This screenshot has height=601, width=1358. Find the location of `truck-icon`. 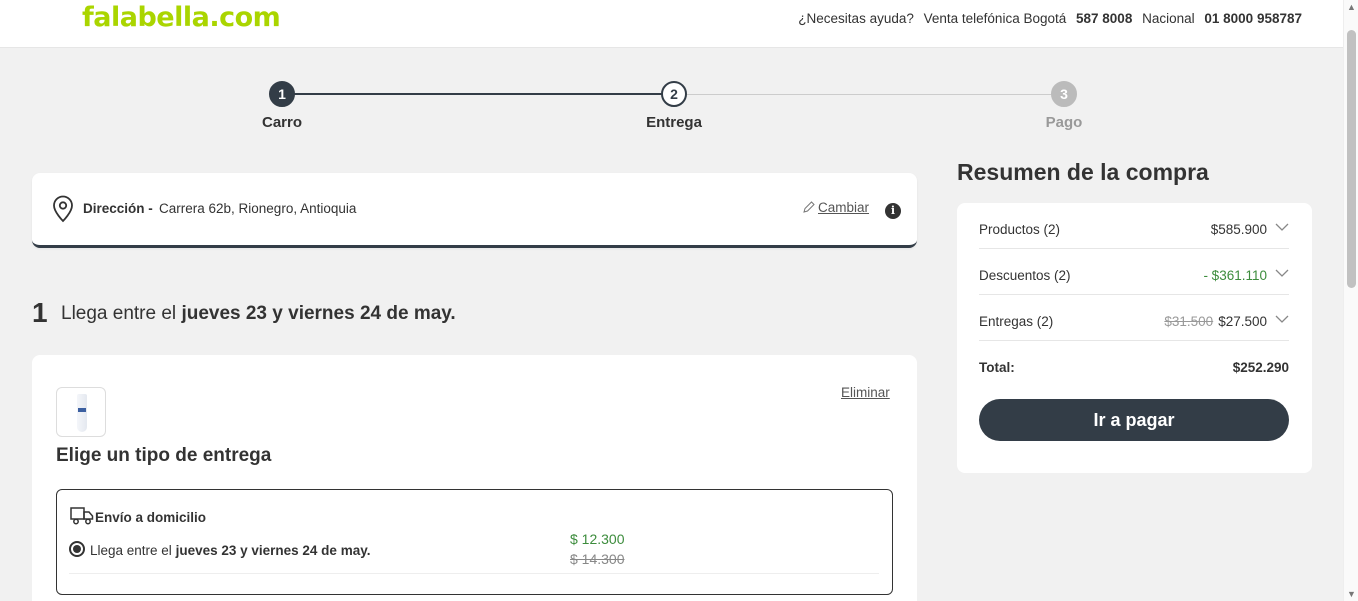

truck-icon is located at coordinates (82, 516).